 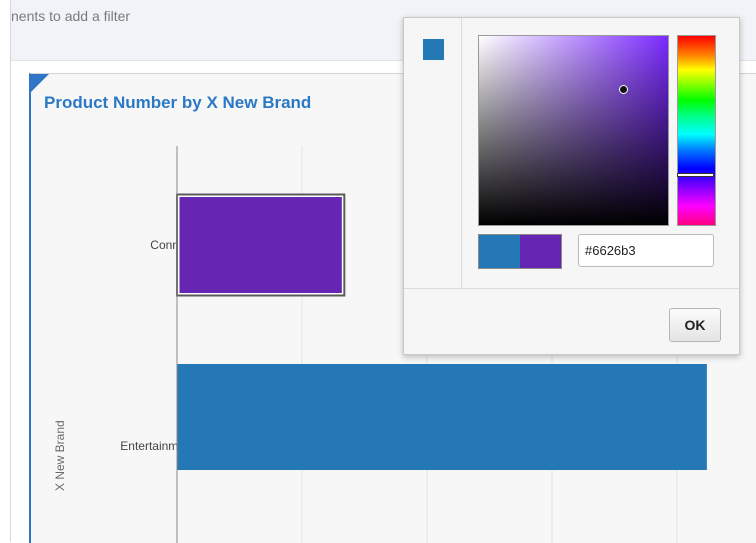 What do you see at coordinates (646, 250) in the screenshot?
I see `hex-color-input: #6626b3` at bounding box center [646, 250].